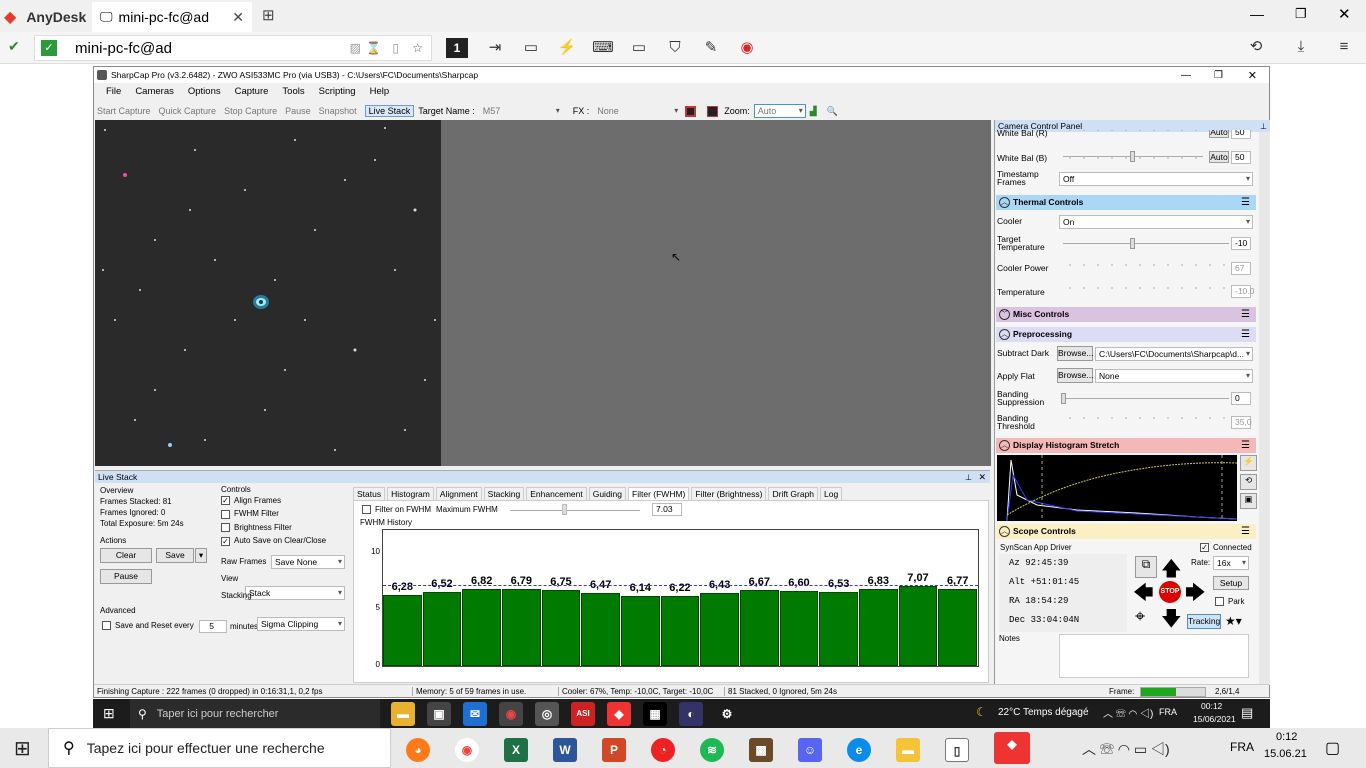 The image size is (1366, 768). I want to click on anydesk-taskbar-icon: ◆, so click(619, 714).